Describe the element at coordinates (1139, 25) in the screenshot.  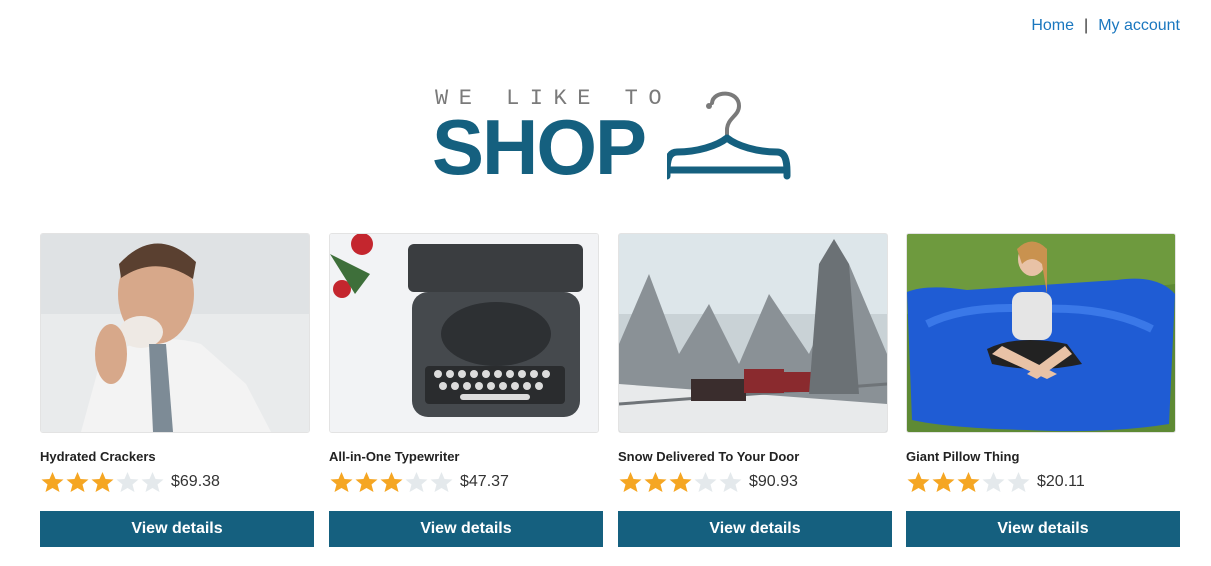
I see `my-account-link: My account` at that location.